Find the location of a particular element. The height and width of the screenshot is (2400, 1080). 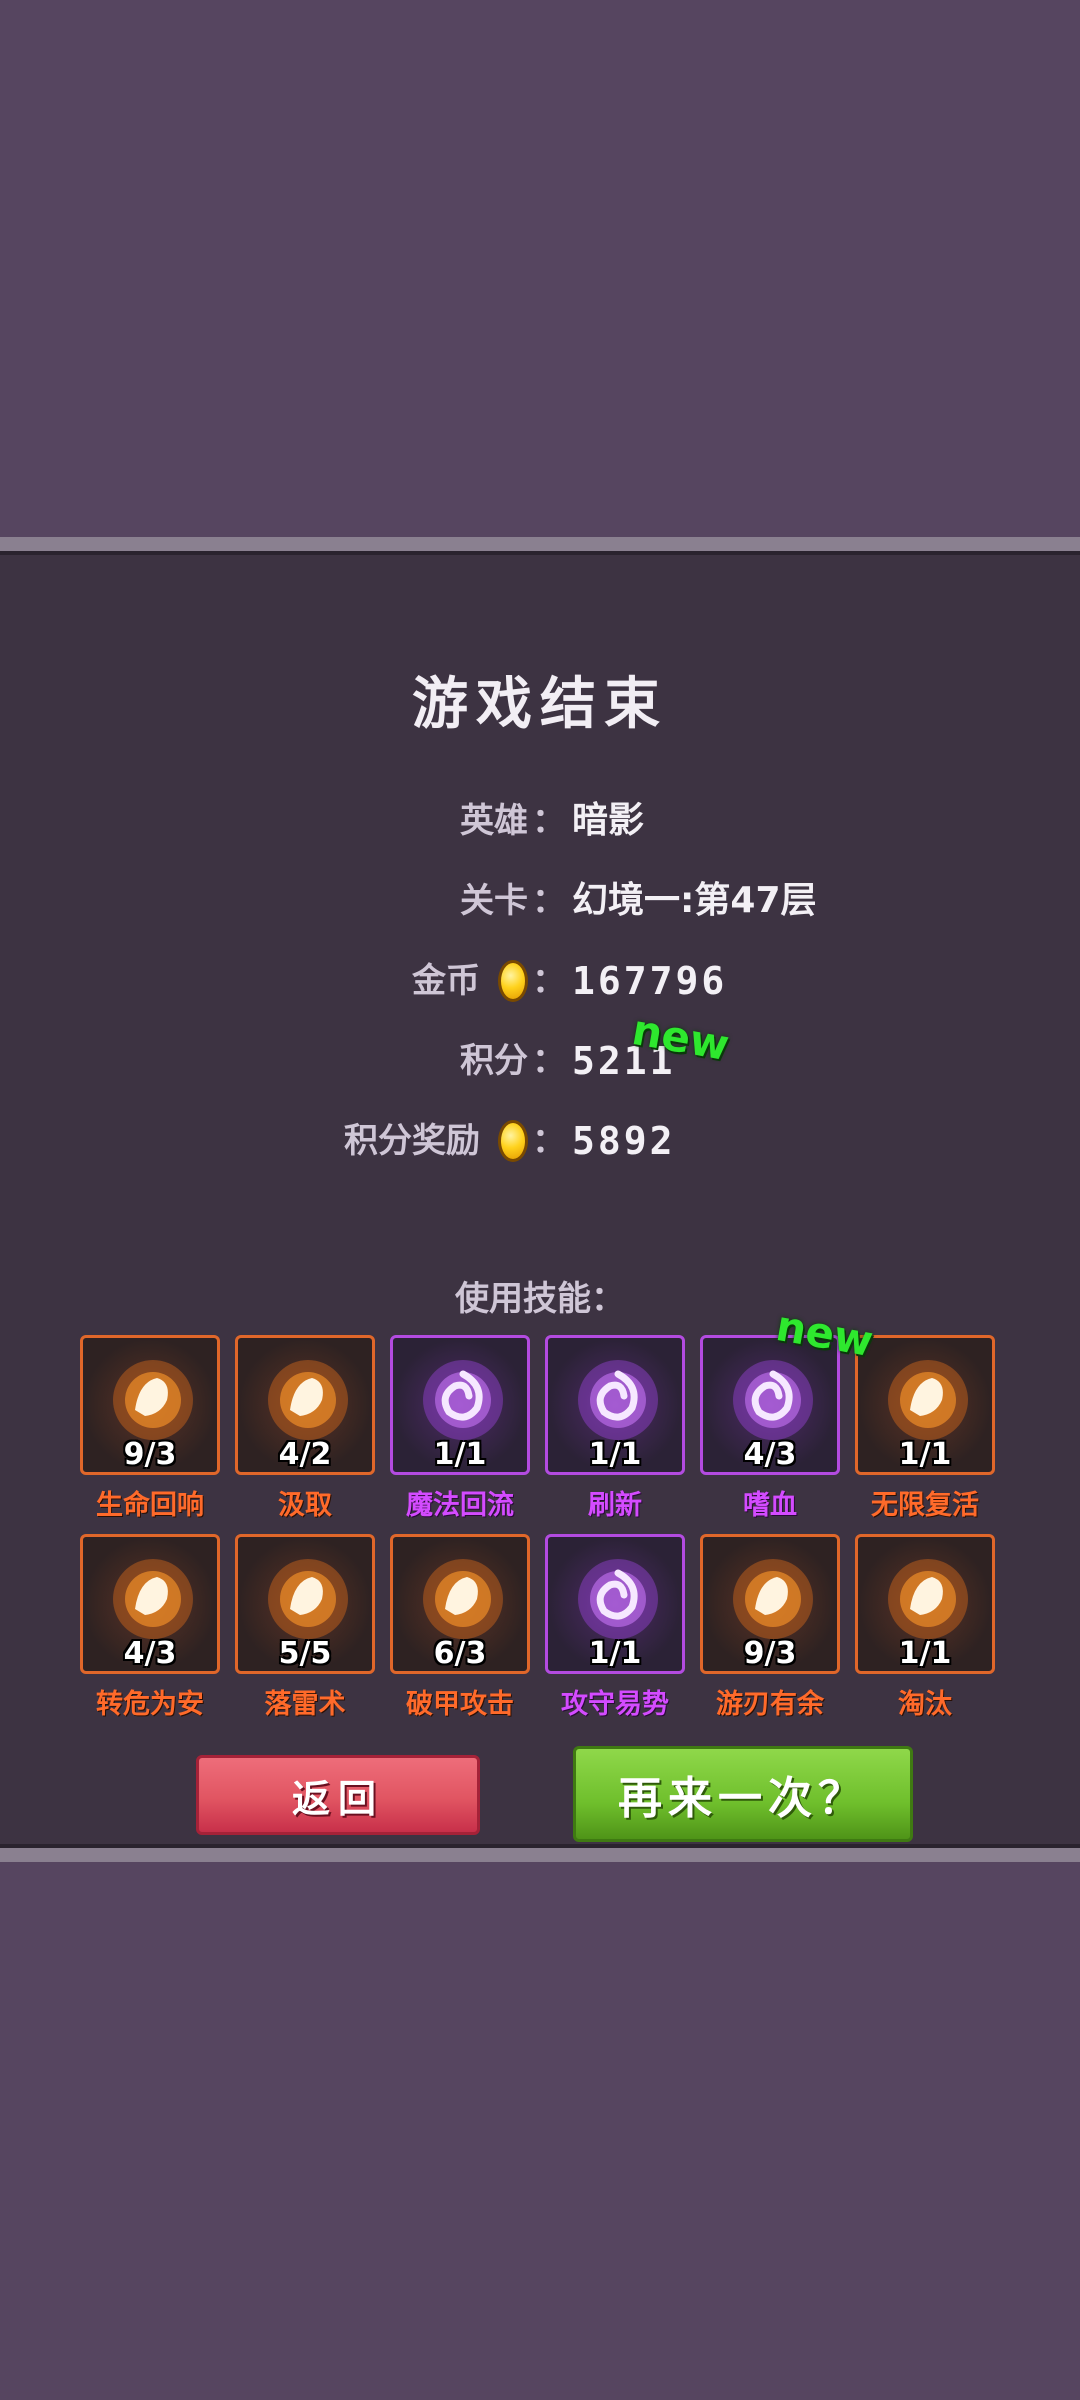

skill-icon-frame: 5/5 is located at coordinates (305, 1604).